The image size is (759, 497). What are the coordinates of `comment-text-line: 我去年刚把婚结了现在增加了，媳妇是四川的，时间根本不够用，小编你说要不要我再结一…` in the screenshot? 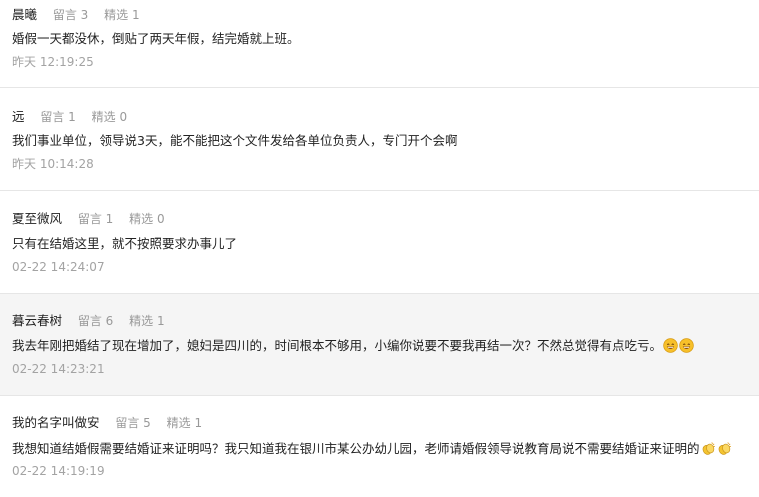 It's located at (353, 346).